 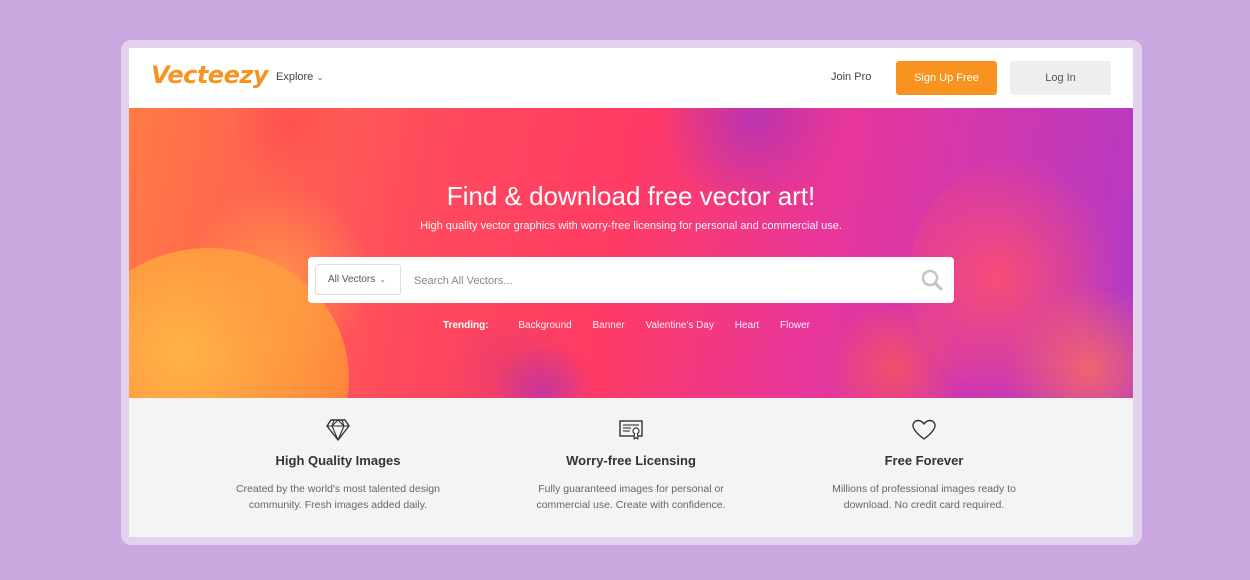 What do you see at coordinates (946, 78) in the screenshot?
I see `sign-up-button: Sign Up Free` at bounding box center [946, 78].